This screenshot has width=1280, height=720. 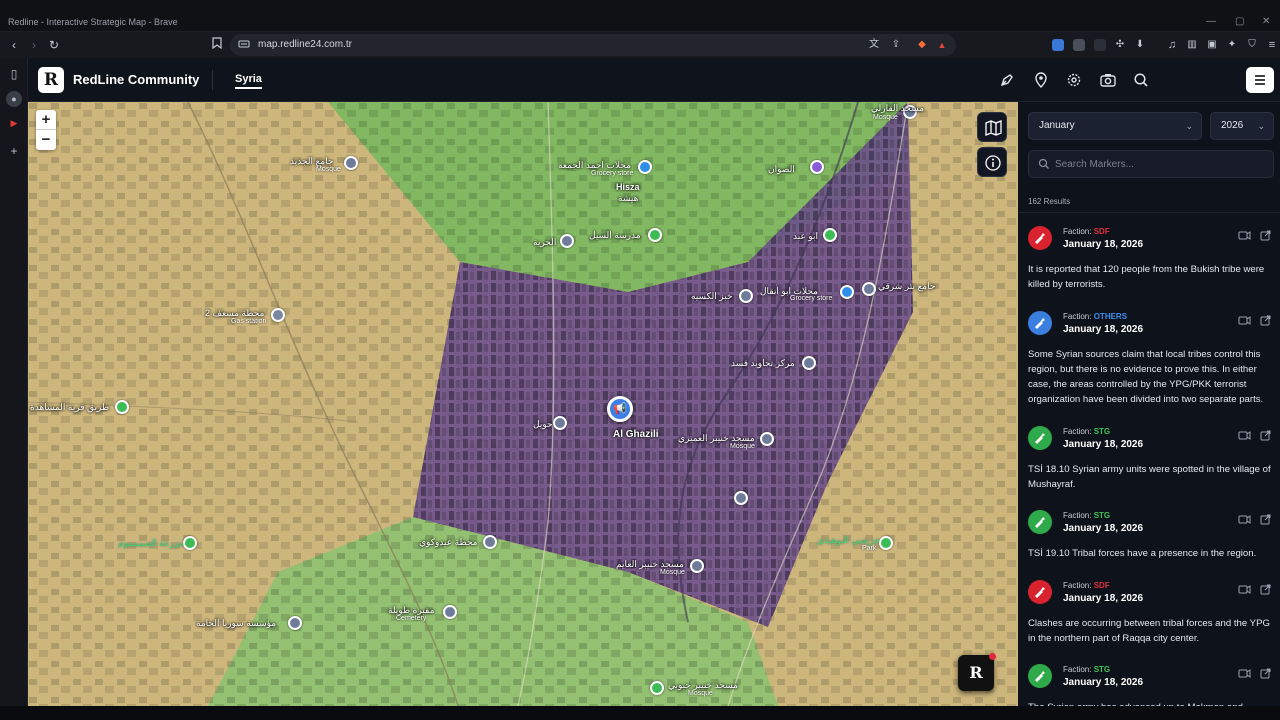 I want to click on faction-name: OTHERS, so click(x=1110, y=316).